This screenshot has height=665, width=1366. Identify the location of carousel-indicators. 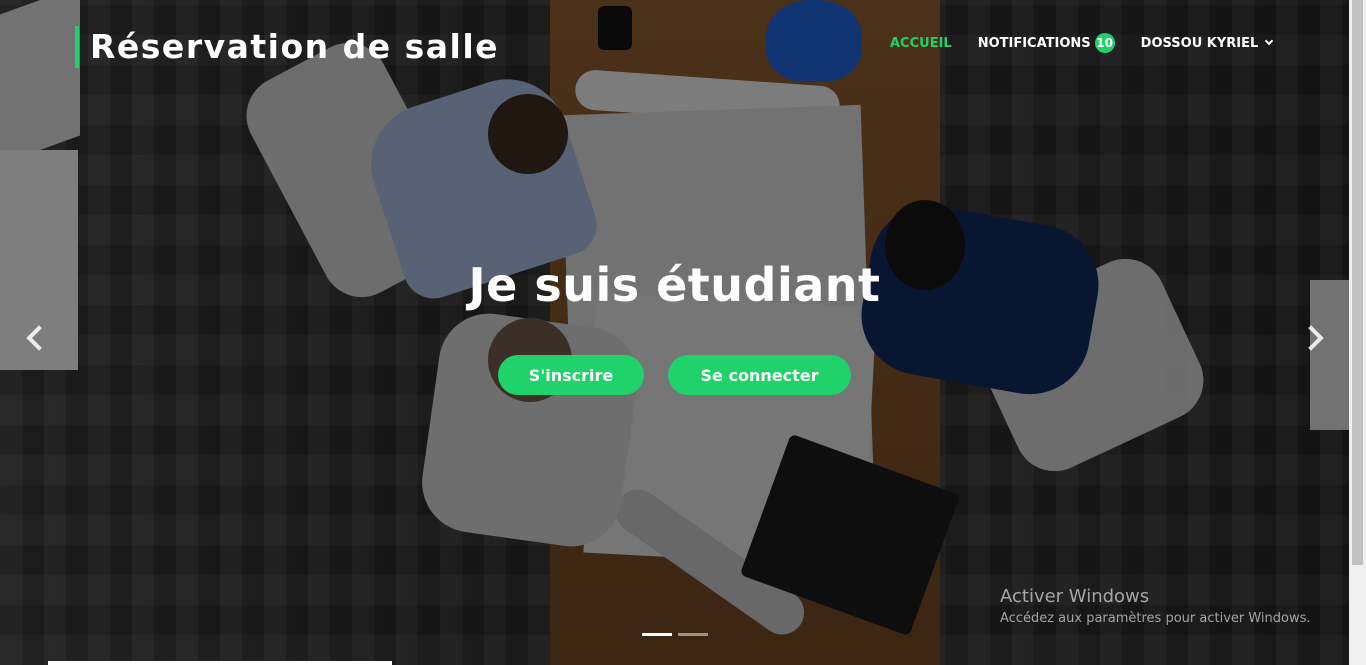
(678, 634).